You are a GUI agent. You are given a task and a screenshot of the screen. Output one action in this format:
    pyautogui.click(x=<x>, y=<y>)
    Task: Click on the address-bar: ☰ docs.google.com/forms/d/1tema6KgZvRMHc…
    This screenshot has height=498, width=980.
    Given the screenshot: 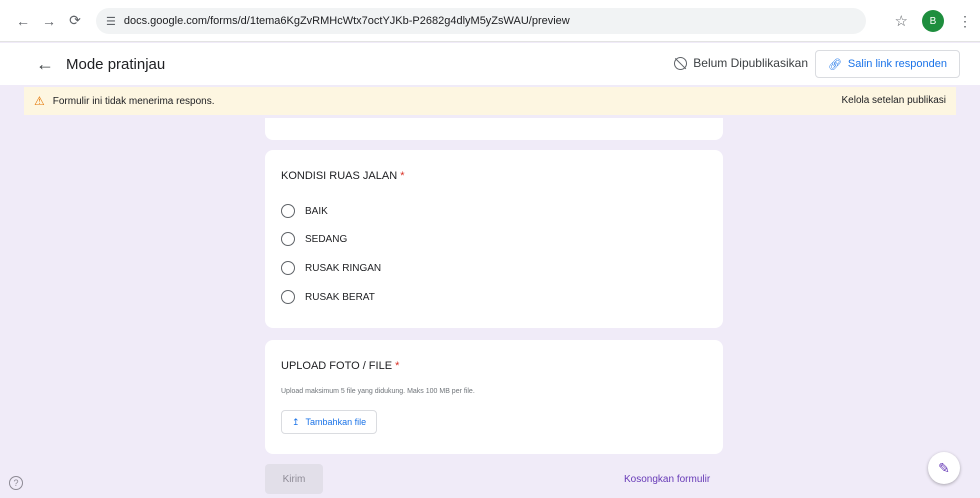 What is the action you would take?
    pyautogui.click(x=481, y=21)
    